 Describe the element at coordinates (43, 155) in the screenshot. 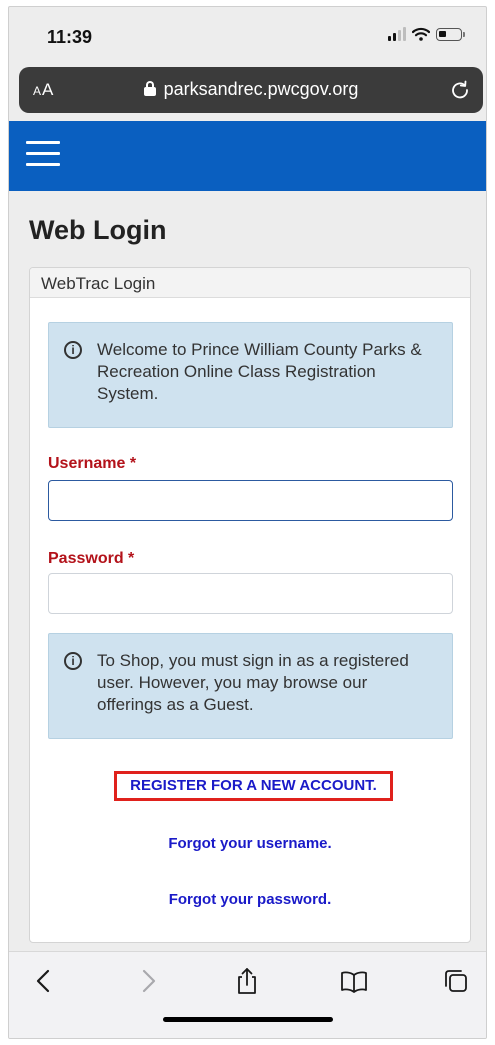

I see `hamburger-icon` at that location.